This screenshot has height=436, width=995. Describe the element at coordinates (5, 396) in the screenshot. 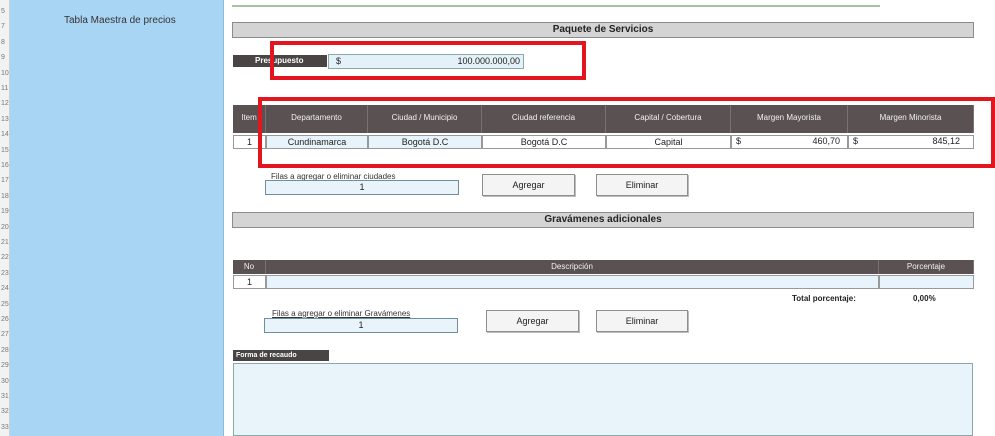

I see `row-number: 31` at that location.